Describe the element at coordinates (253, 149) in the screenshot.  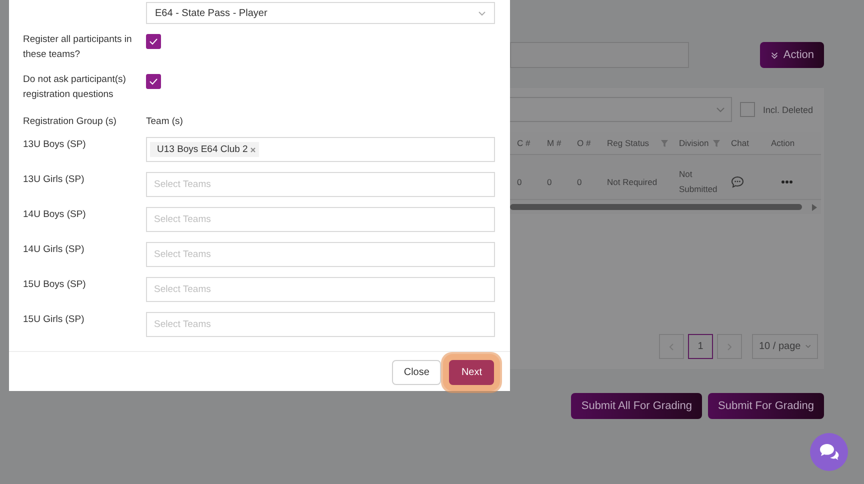
I see `close-icon` at that location.